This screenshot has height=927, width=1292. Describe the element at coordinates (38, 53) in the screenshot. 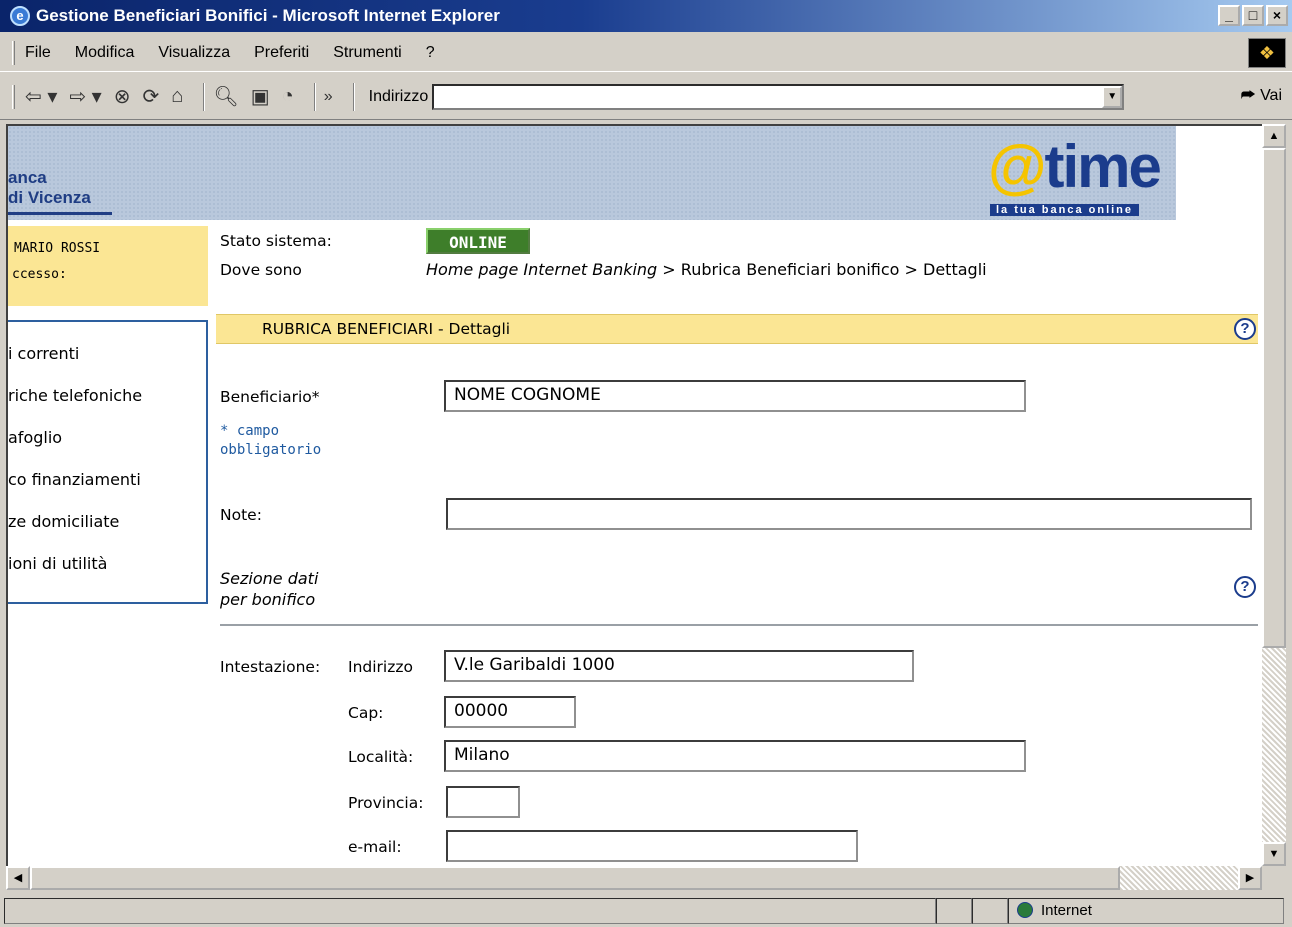

I see `menu-file: File` at that location.